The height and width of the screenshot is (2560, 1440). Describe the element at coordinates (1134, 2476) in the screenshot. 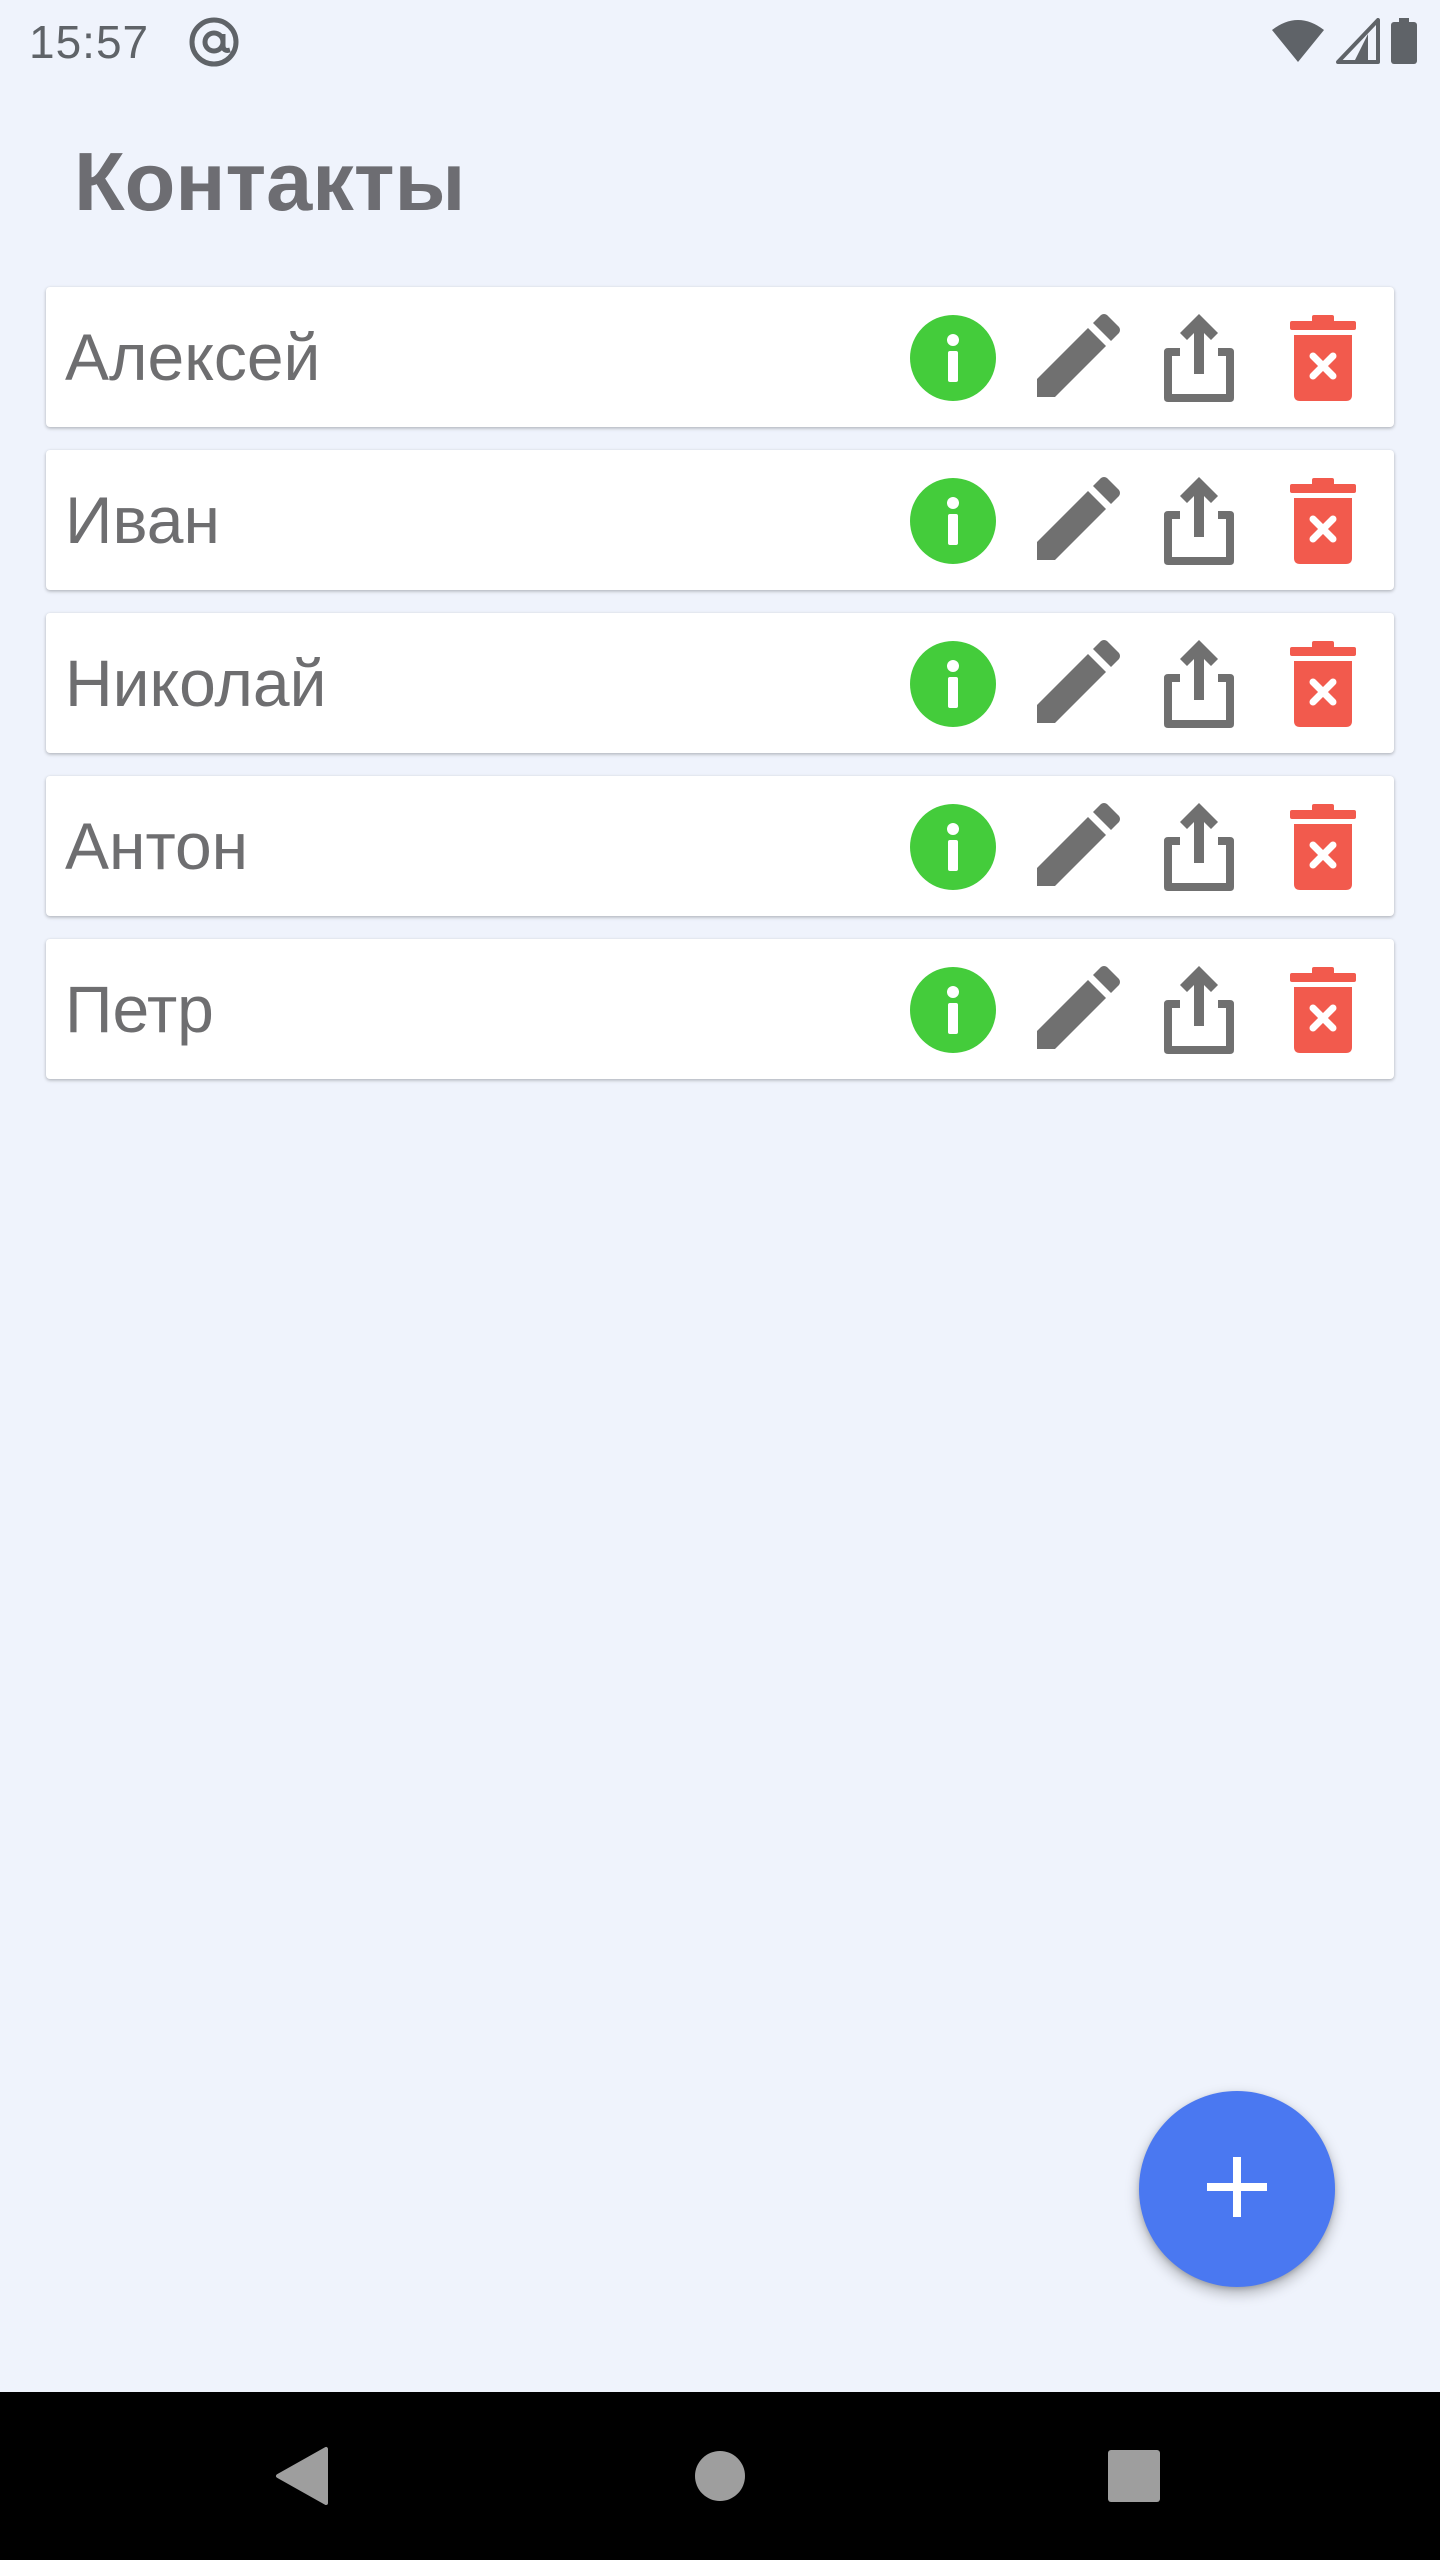

I see `recents-square-icon` at that location.